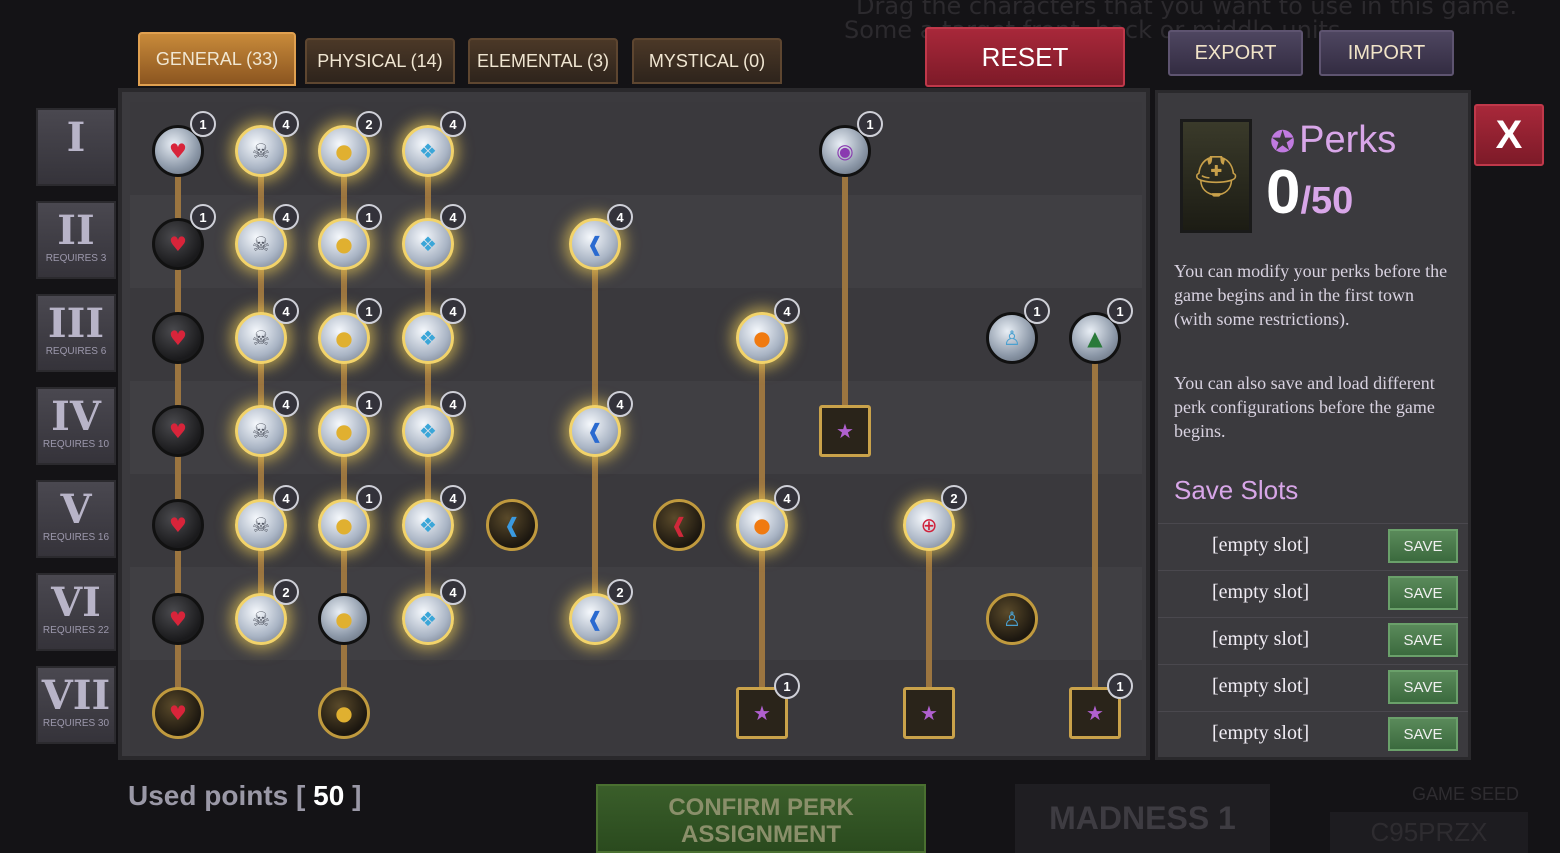 This screenshot has width=1560, height=853. I want to click on red-boot-icon: ❰, so click(679, 525).